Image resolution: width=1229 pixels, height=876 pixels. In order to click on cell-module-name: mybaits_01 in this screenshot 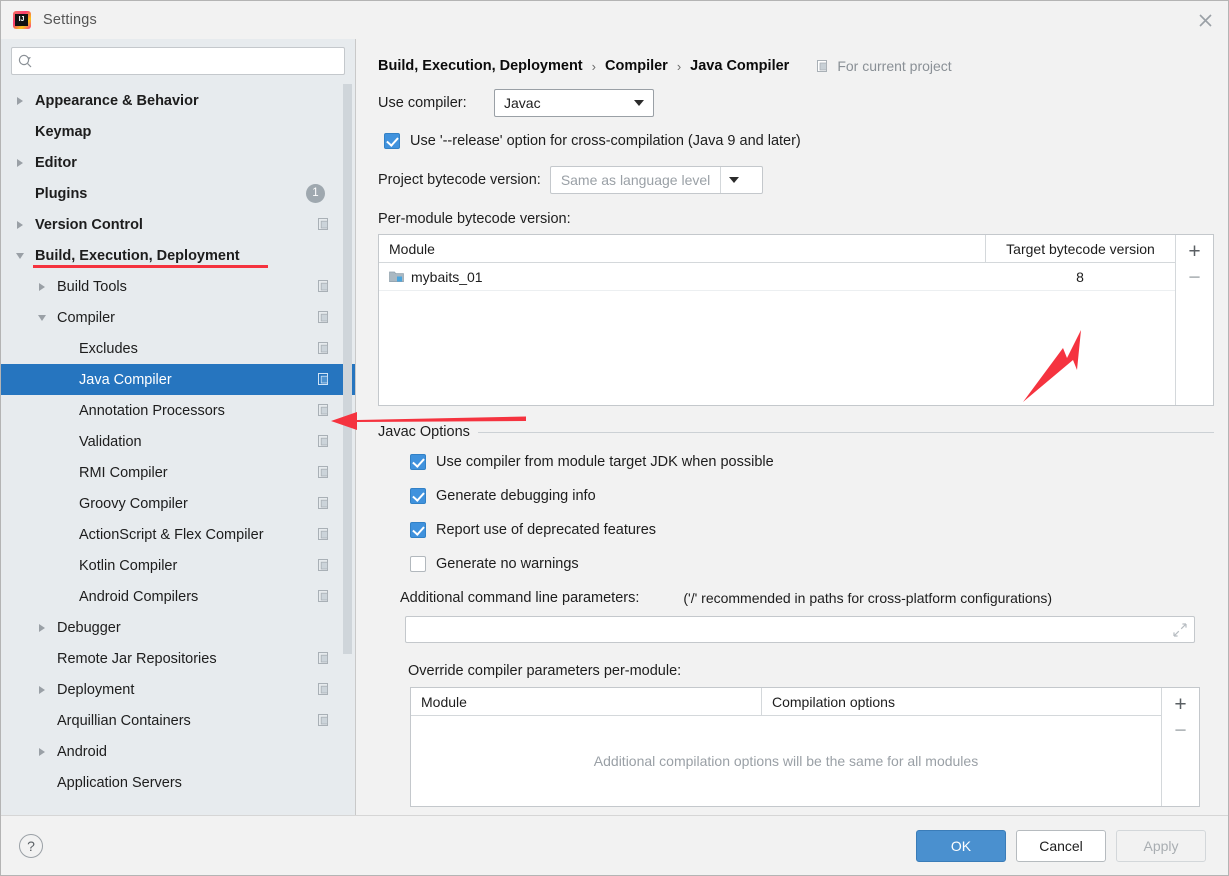, I will do `click(682, 276)`.